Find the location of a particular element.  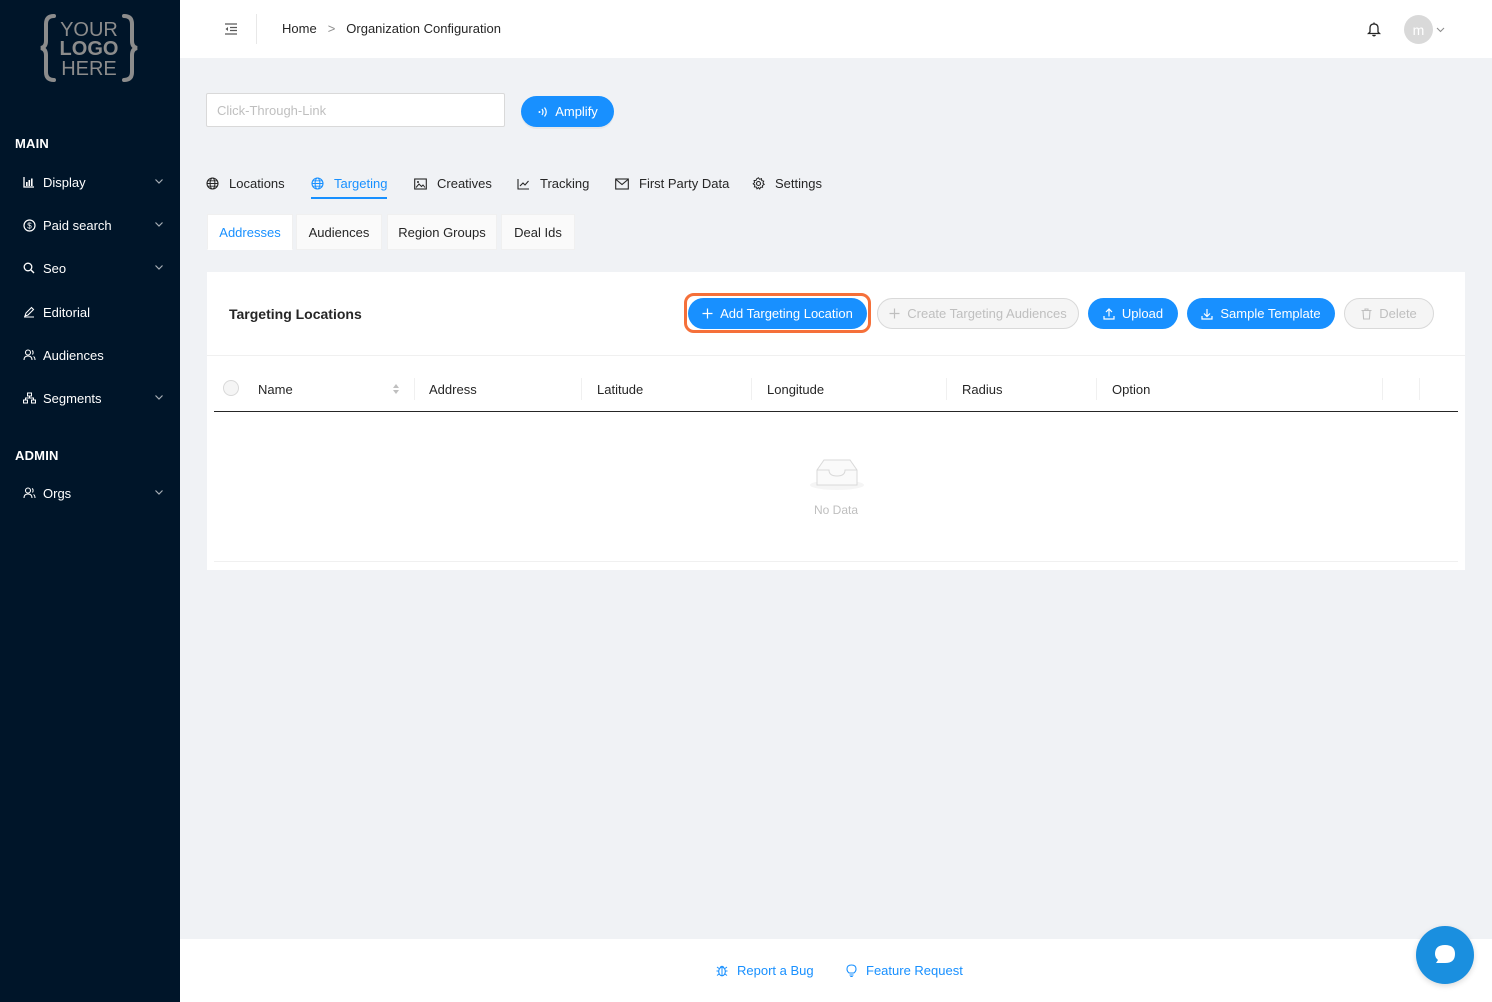

tab-label: Tracking is located at coordinates (565, 183).